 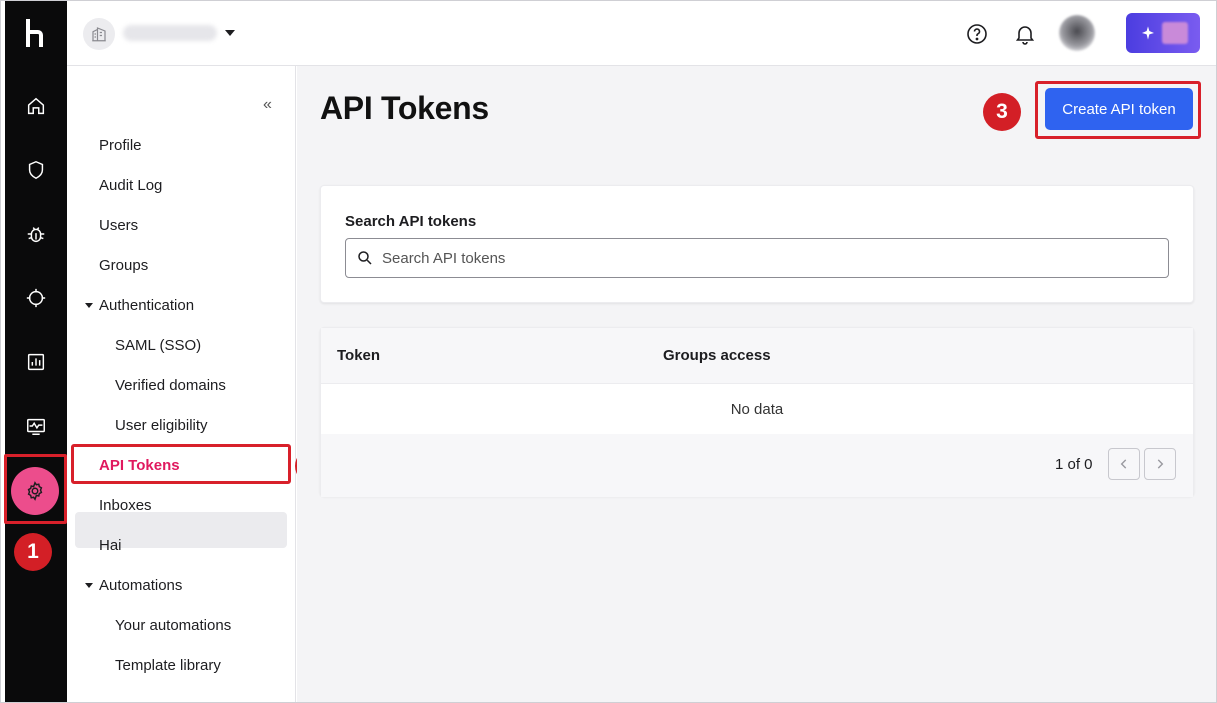 I want to click on collapse-sidebar-icon: «, so click(x=267, y=105).